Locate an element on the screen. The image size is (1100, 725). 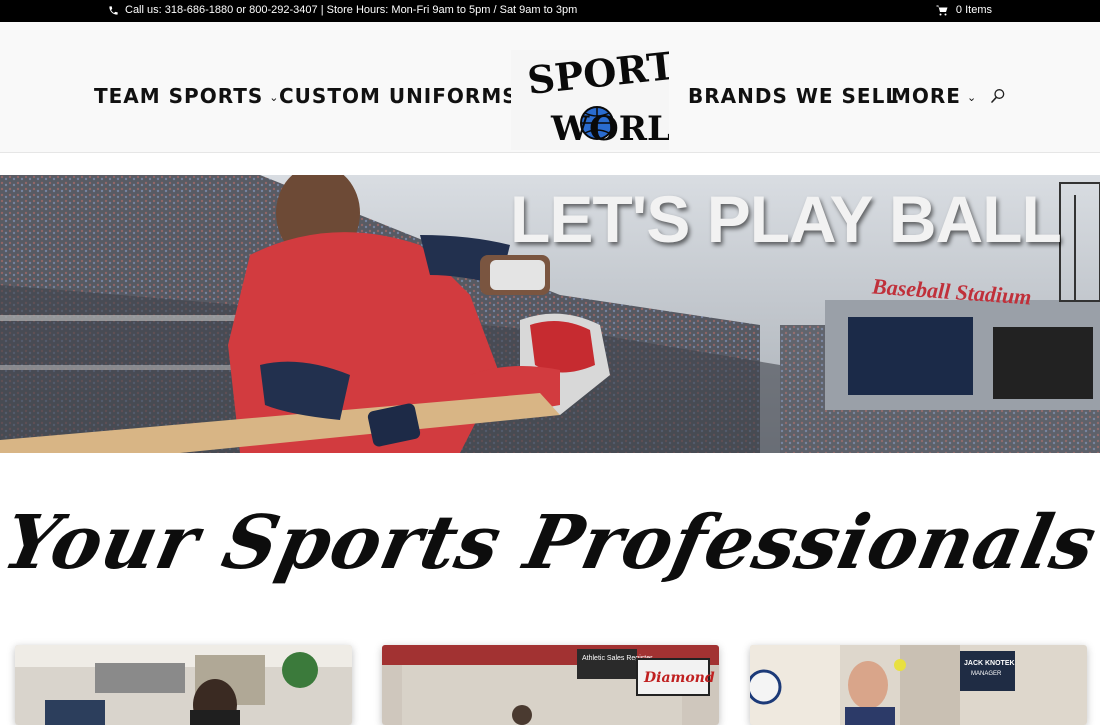
card-photo: JACK KNOTEK MANAGER is located at coordinates (918, 685).